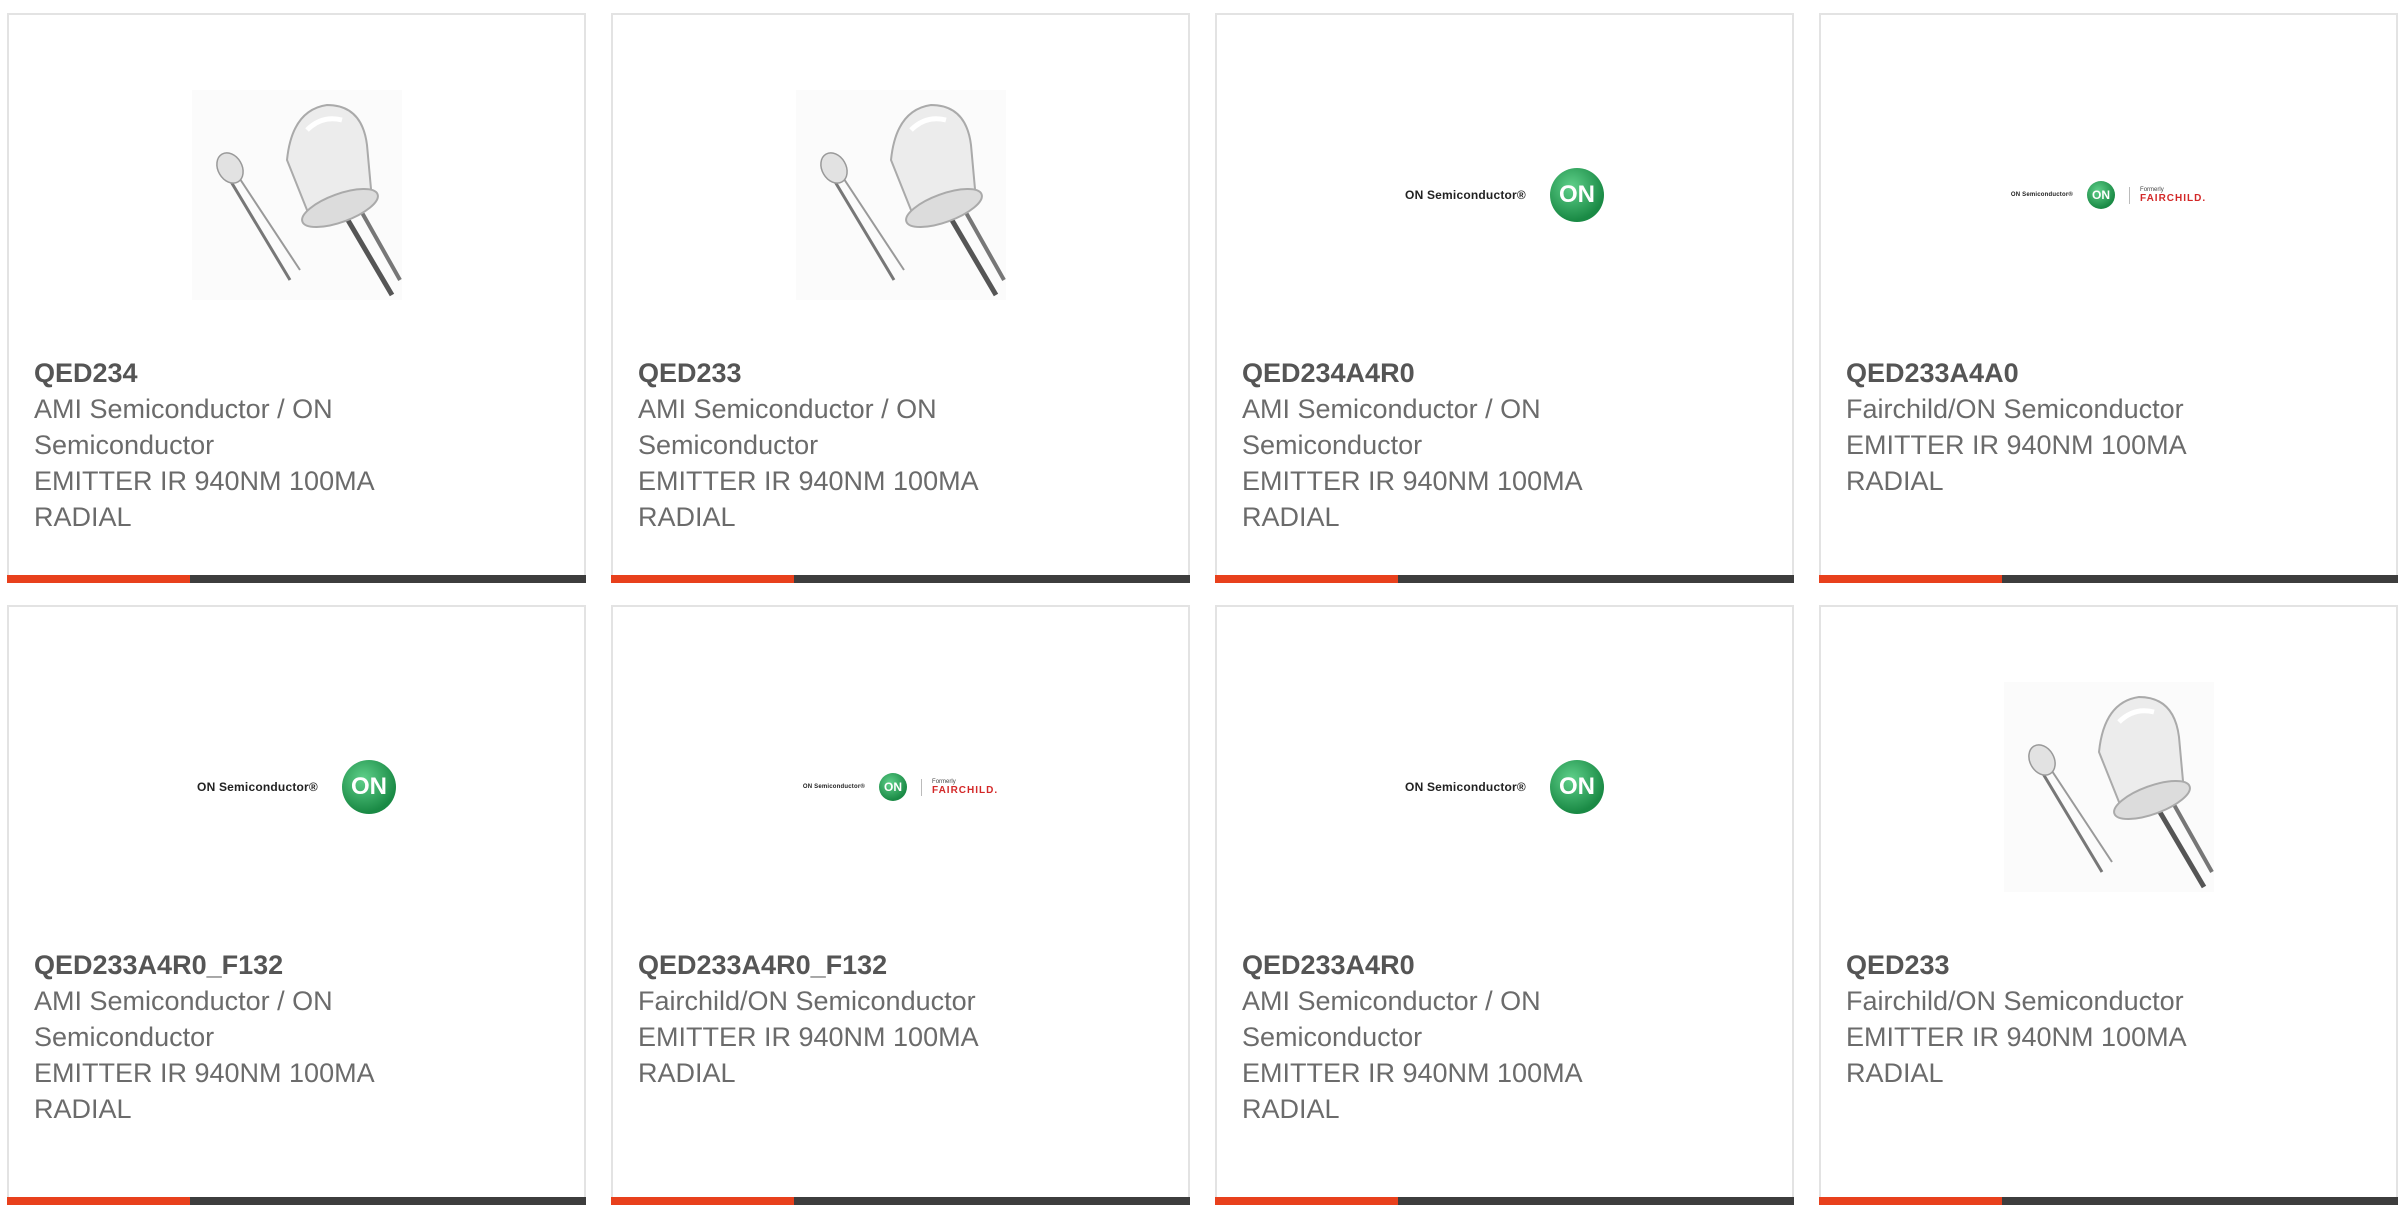 This screenshot has height=1205, width=2400. I want to click on part-number: QED233A4A0, so click(2046, 373).